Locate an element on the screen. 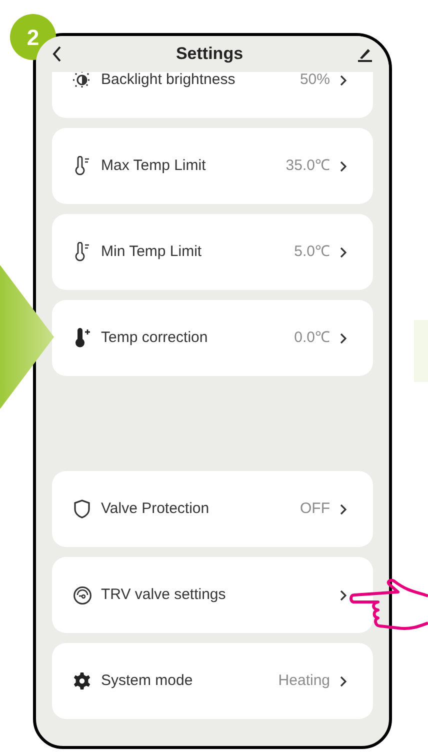 The width and height of the screenshot is (428, 754). sun-icon is located at coordinates (82, 80).